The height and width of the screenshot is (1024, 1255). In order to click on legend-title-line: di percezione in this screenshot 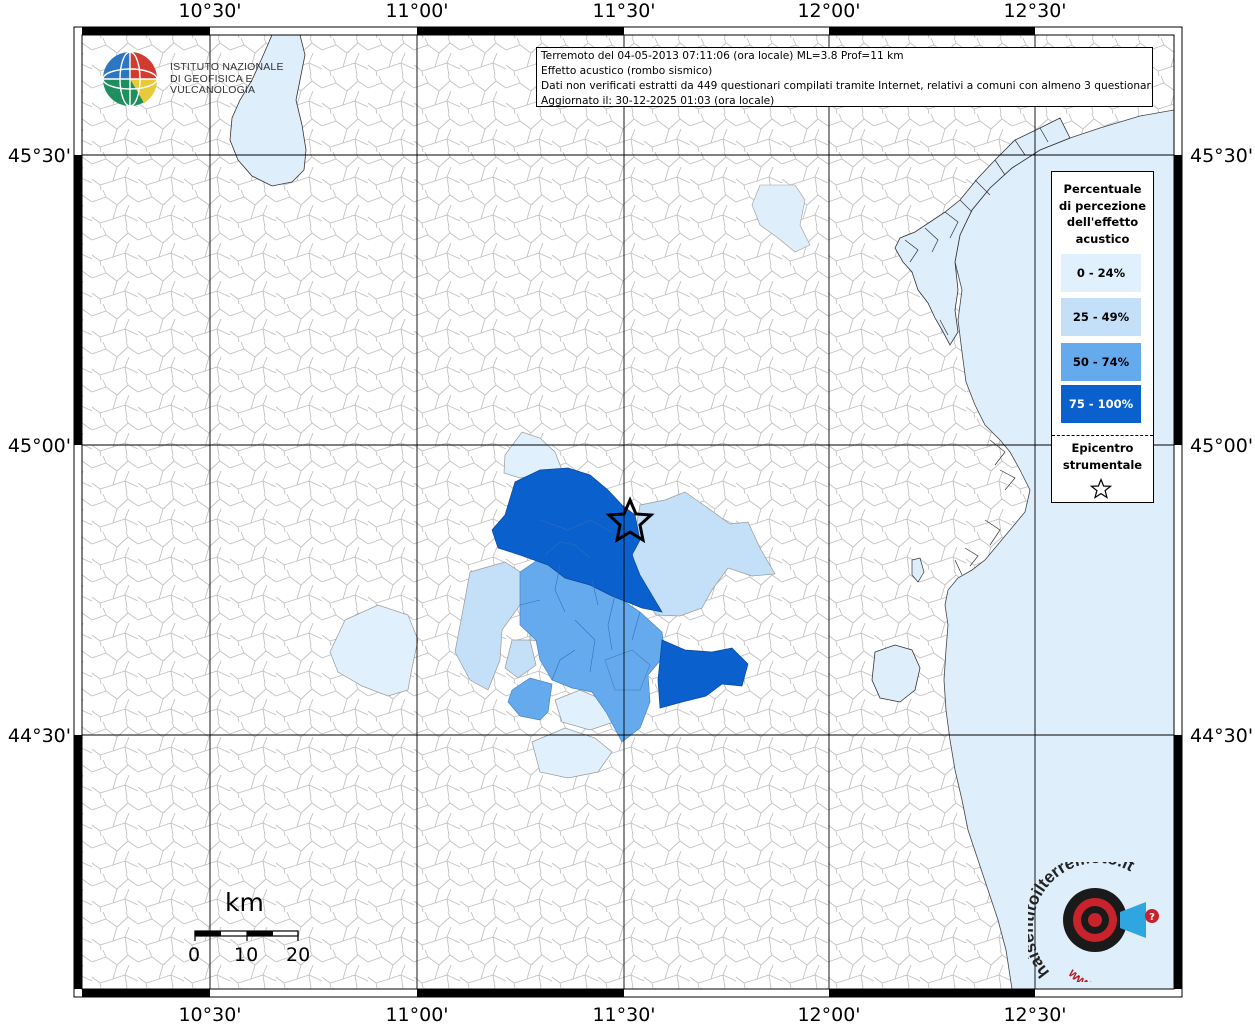, I will do `click(1102, 205)`.